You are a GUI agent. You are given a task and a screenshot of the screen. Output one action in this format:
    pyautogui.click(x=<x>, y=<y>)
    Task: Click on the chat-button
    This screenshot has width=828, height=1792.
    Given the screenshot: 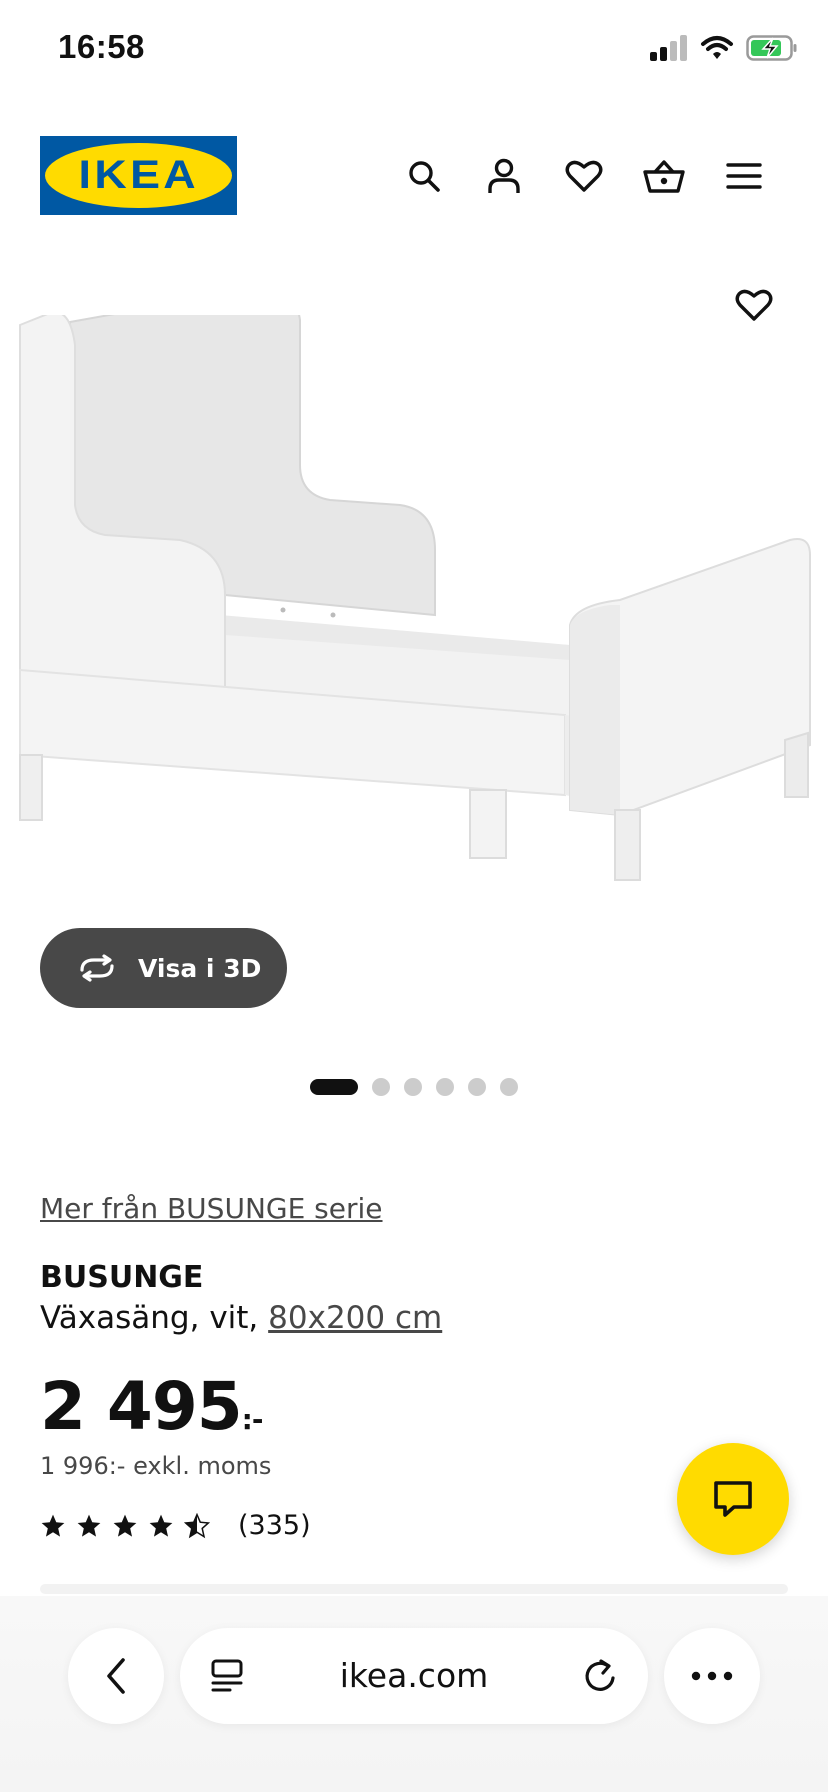 What is the action you would take?
    pyautogui.click(x=733, y=1499)
    